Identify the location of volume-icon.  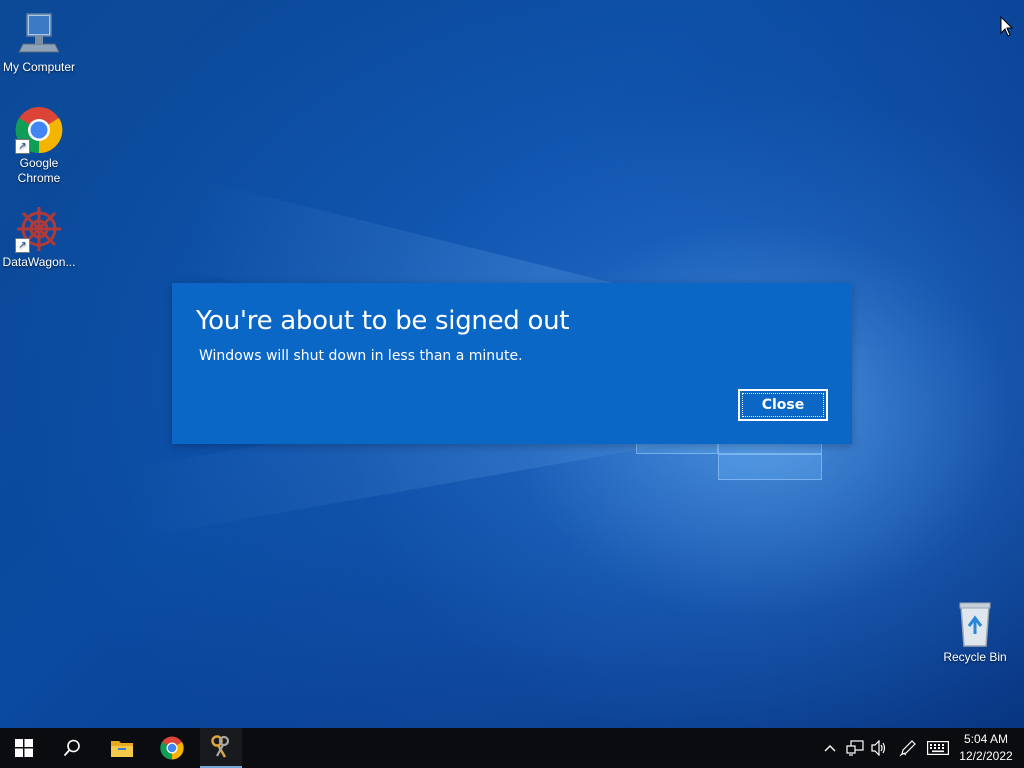
(878, 748).